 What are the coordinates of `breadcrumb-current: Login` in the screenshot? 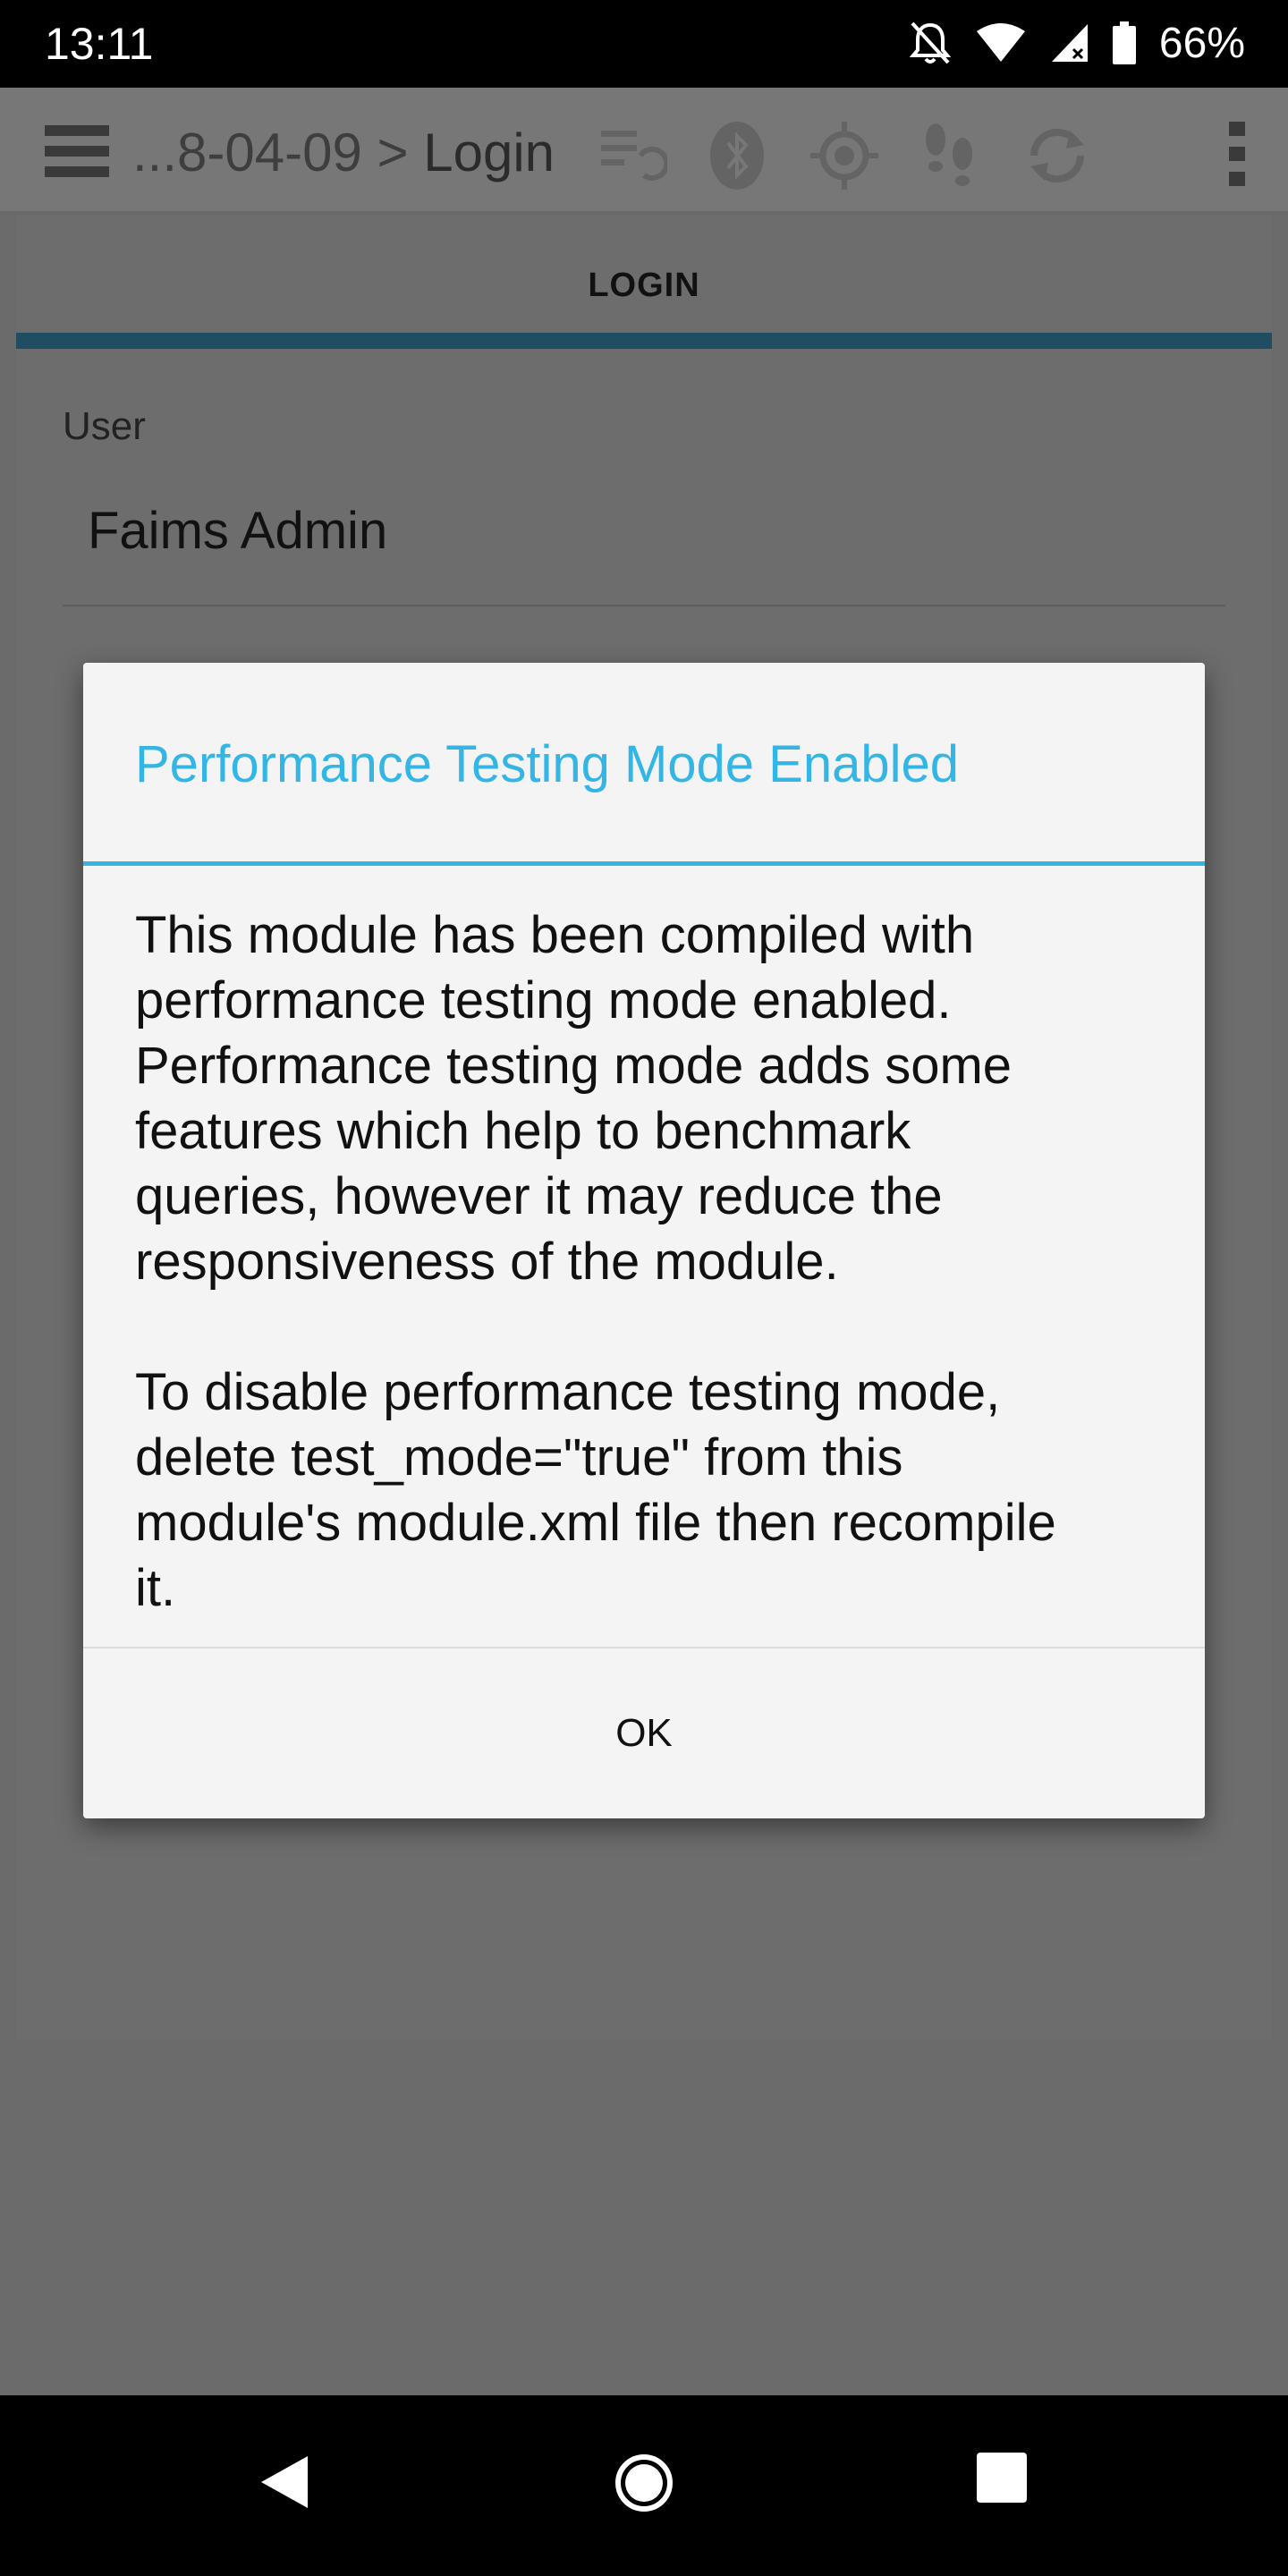 It's located at (489, 152).